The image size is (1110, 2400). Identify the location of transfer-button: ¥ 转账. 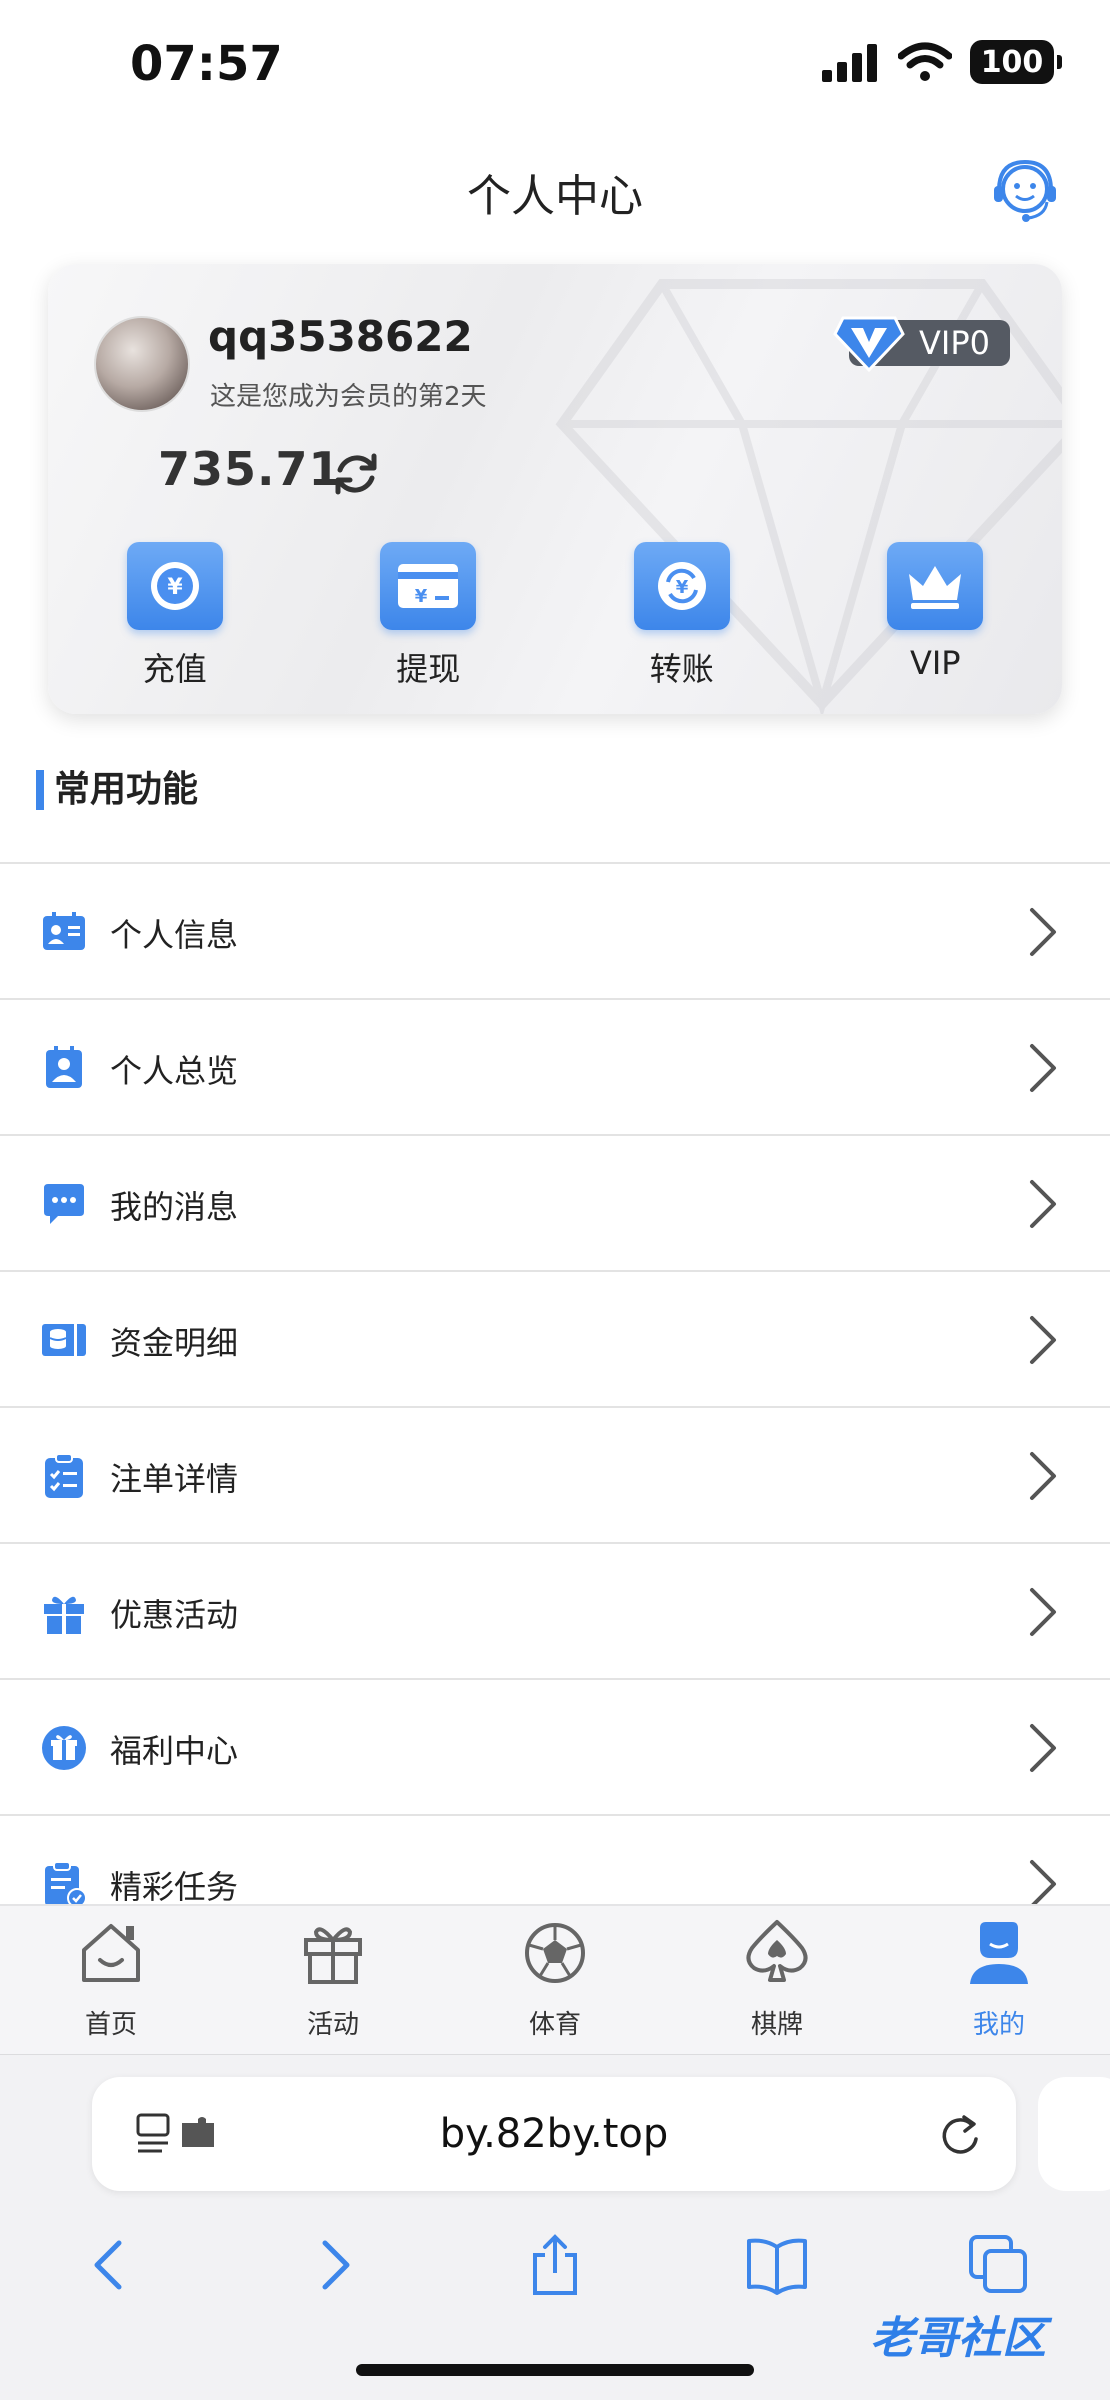
(682, 617).